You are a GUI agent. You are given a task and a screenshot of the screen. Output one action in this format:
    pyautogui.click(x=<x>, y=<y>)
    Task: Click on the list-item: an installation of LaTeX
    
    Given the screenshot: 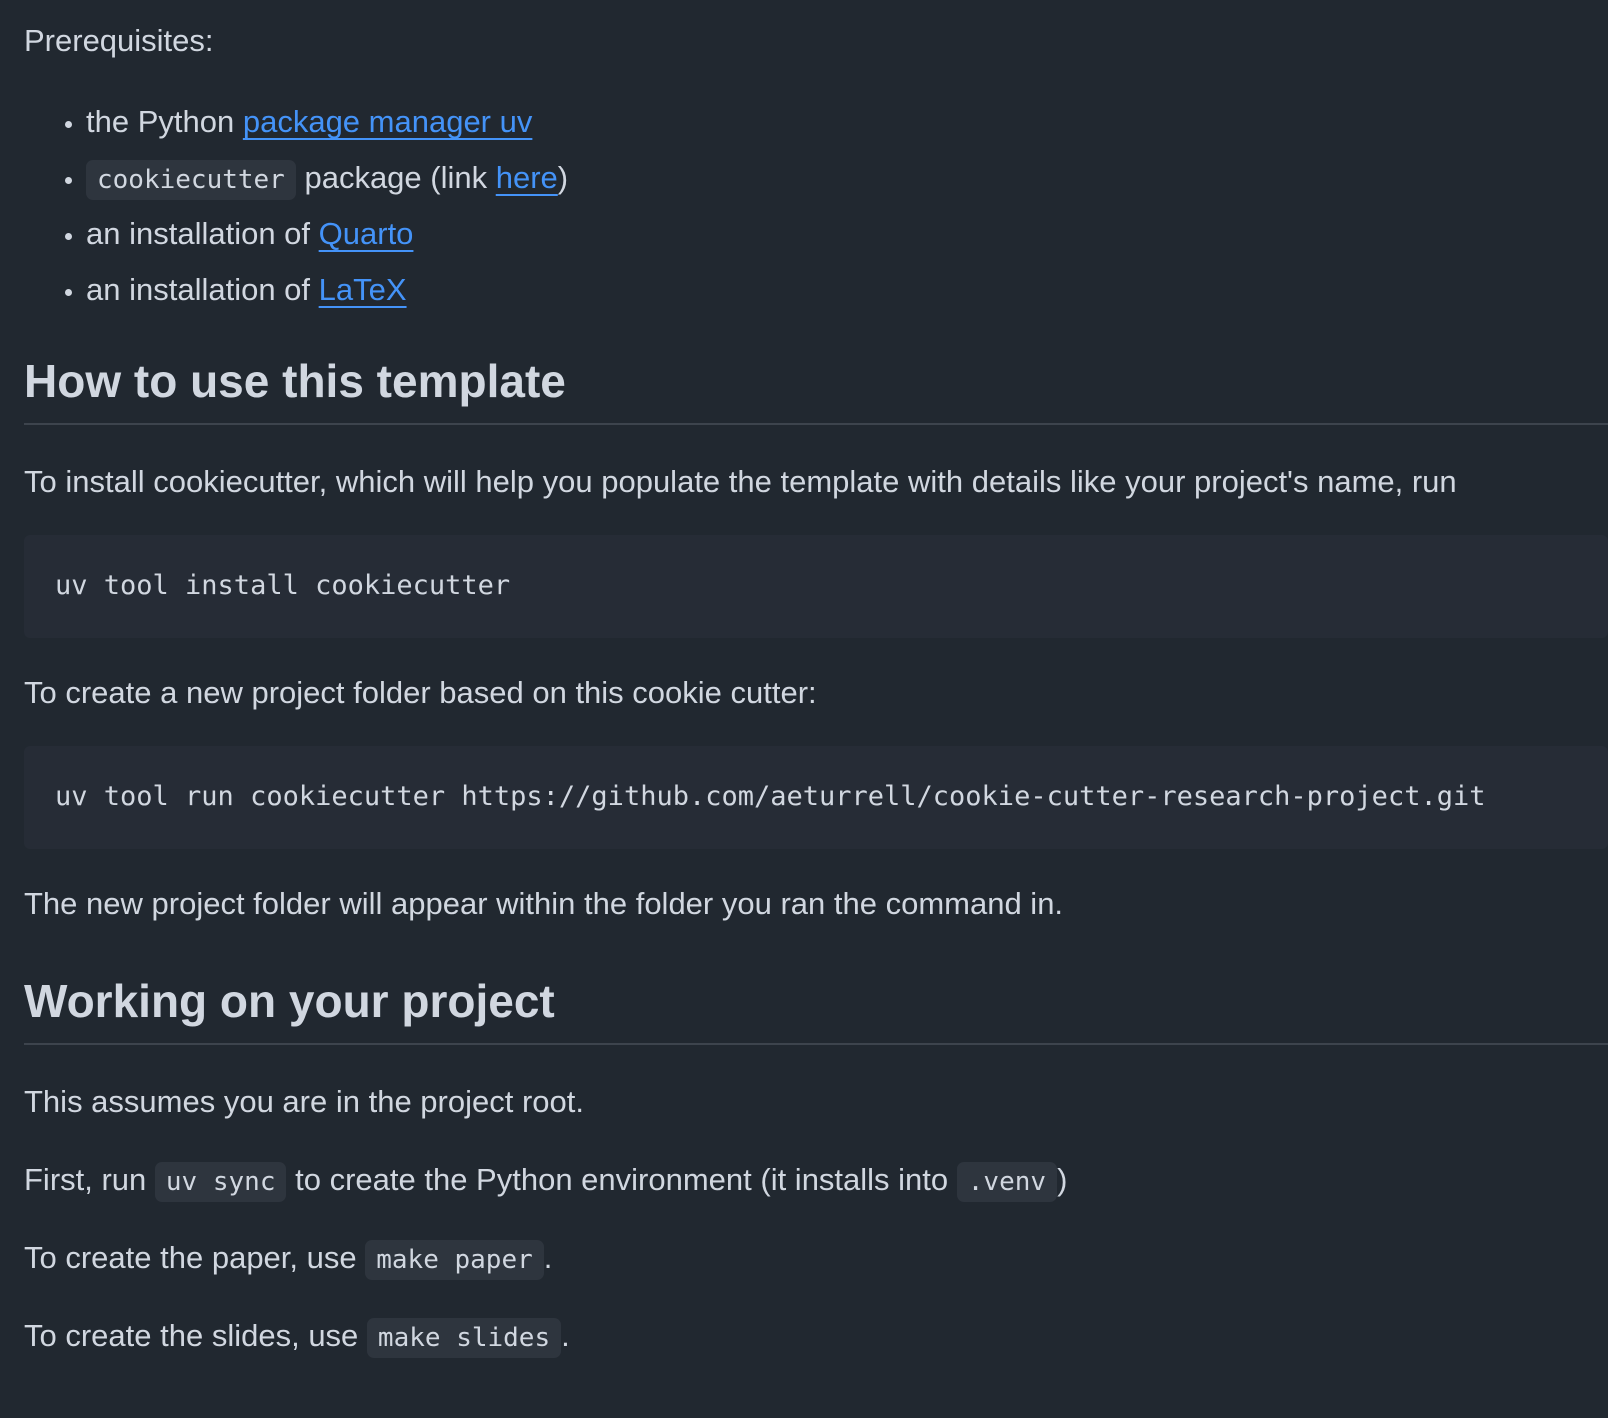 What is the action you would take?
    pyautogui.click(x=327, y=290)
    